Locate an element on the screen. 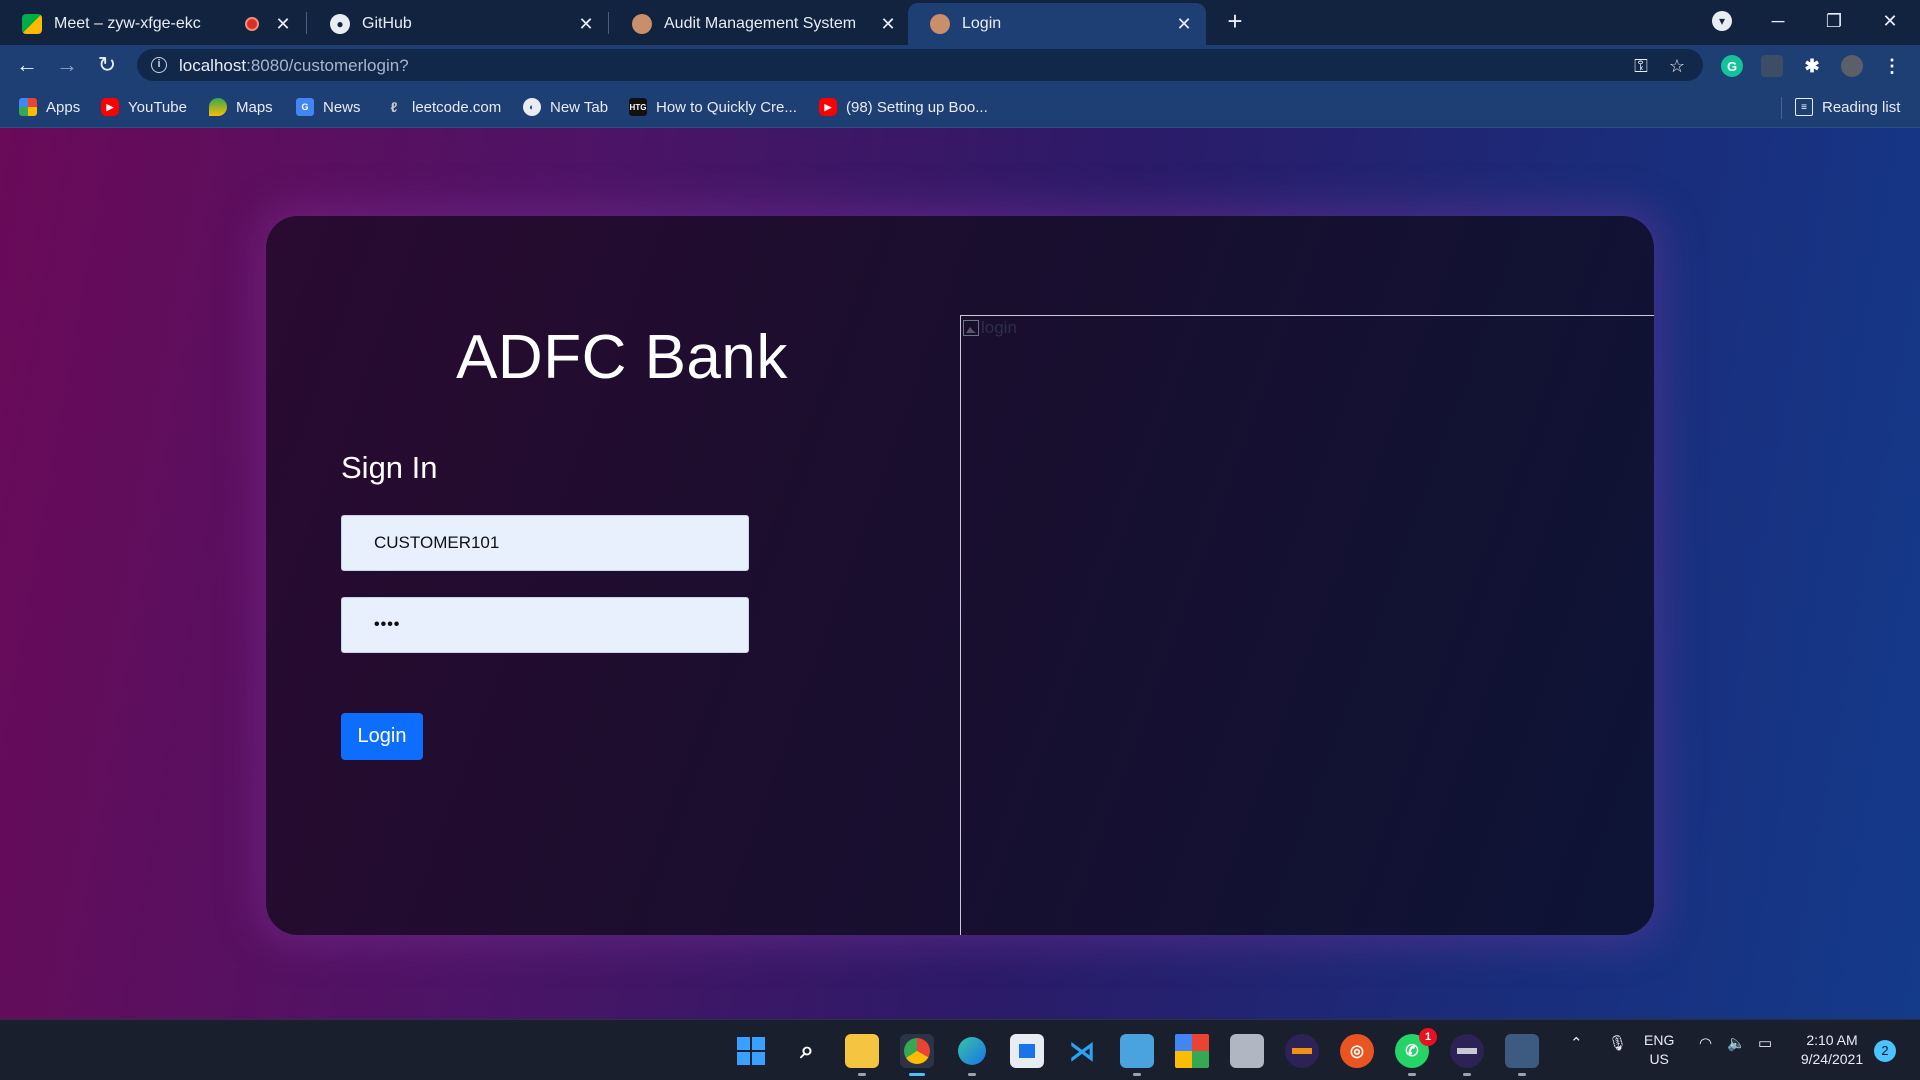 This screenshot has height=1080, width=1920. language-indicator: ENG US is located at coordinates (1659, 1050).